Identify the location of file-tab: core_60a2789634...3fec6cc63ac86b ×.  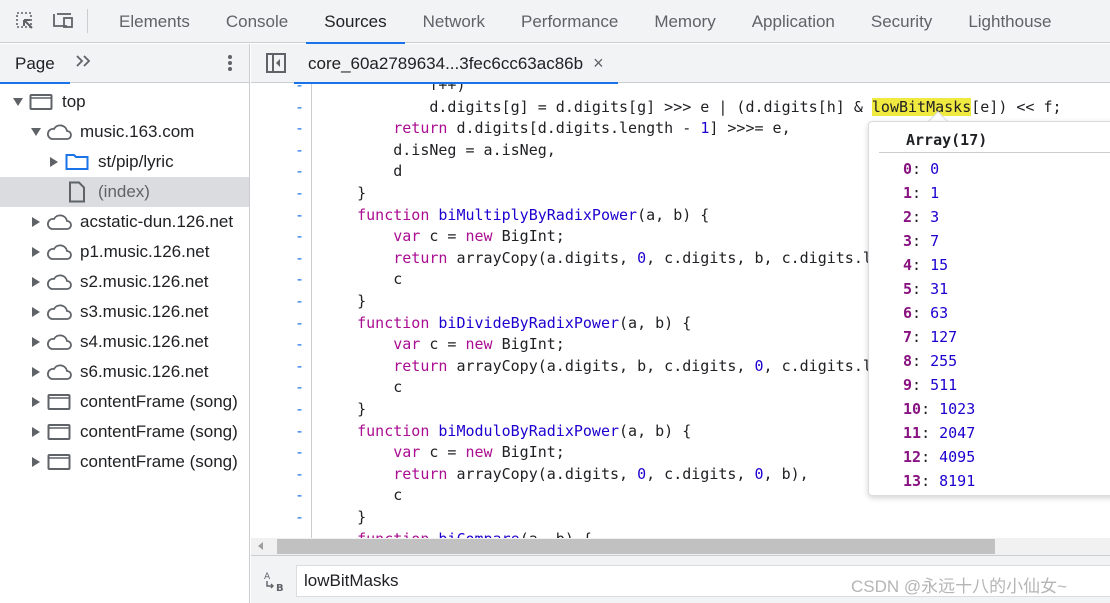
(456, 64).